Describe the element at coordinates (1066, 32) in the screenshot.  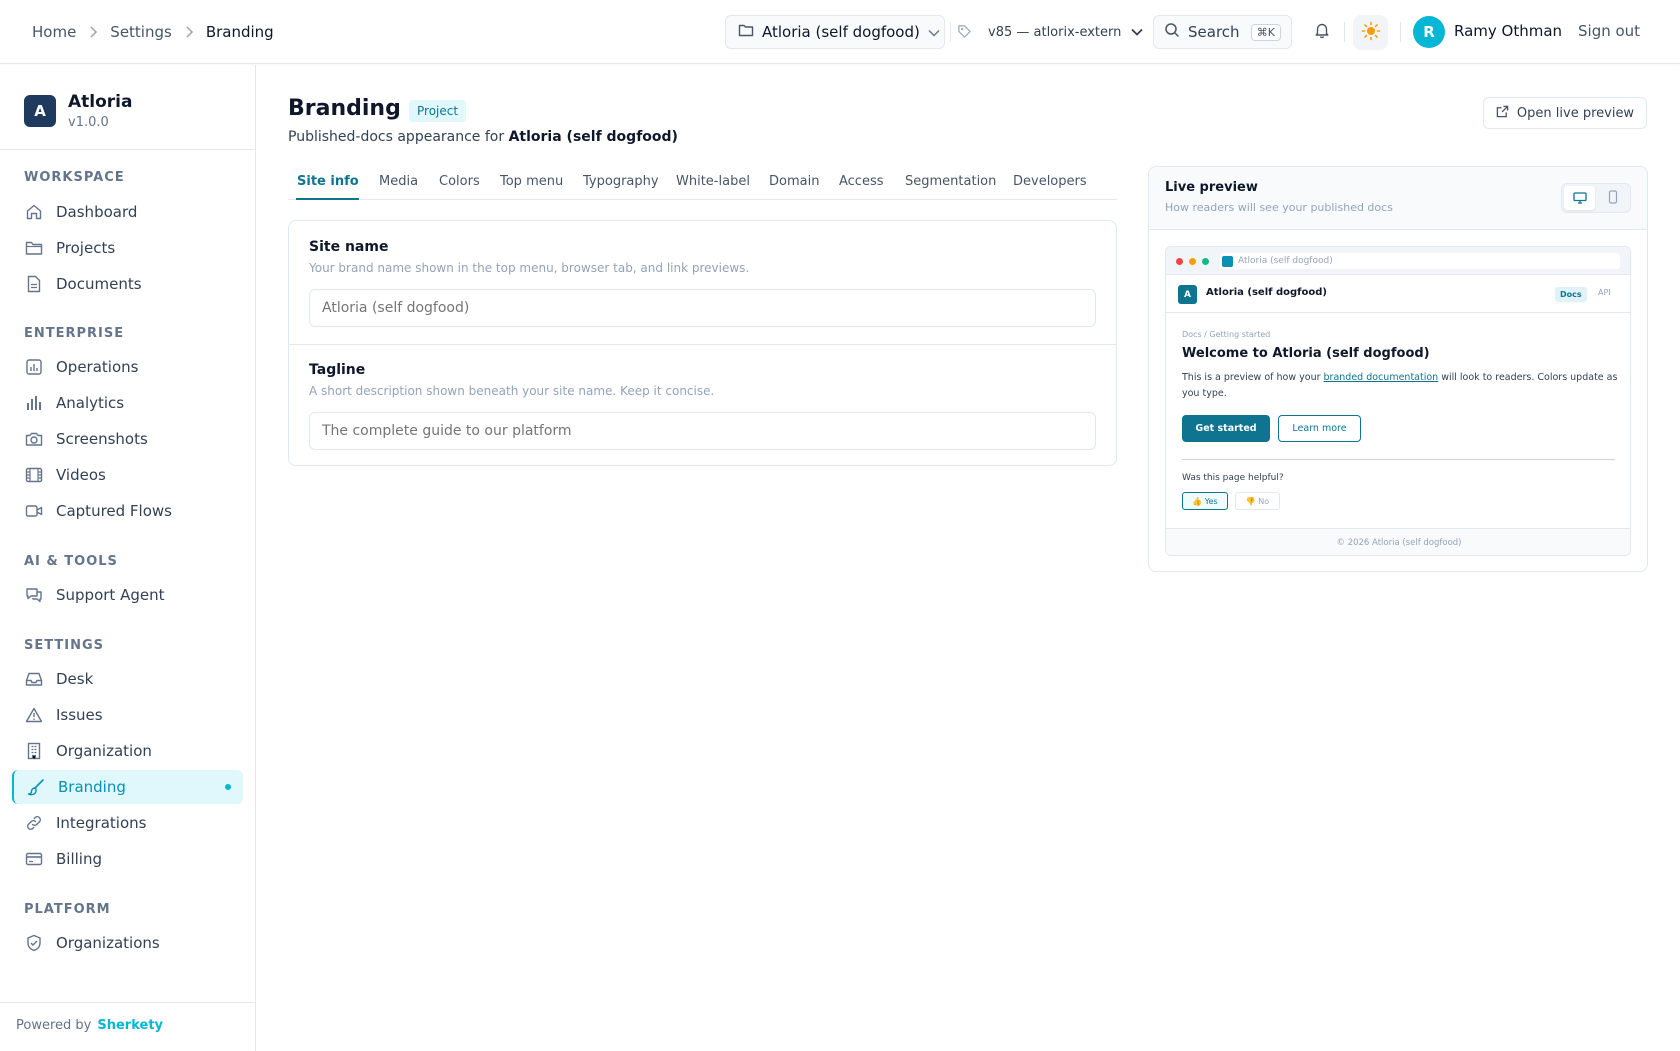
I see `version-select: v85 — atlorix-extern` at that location.